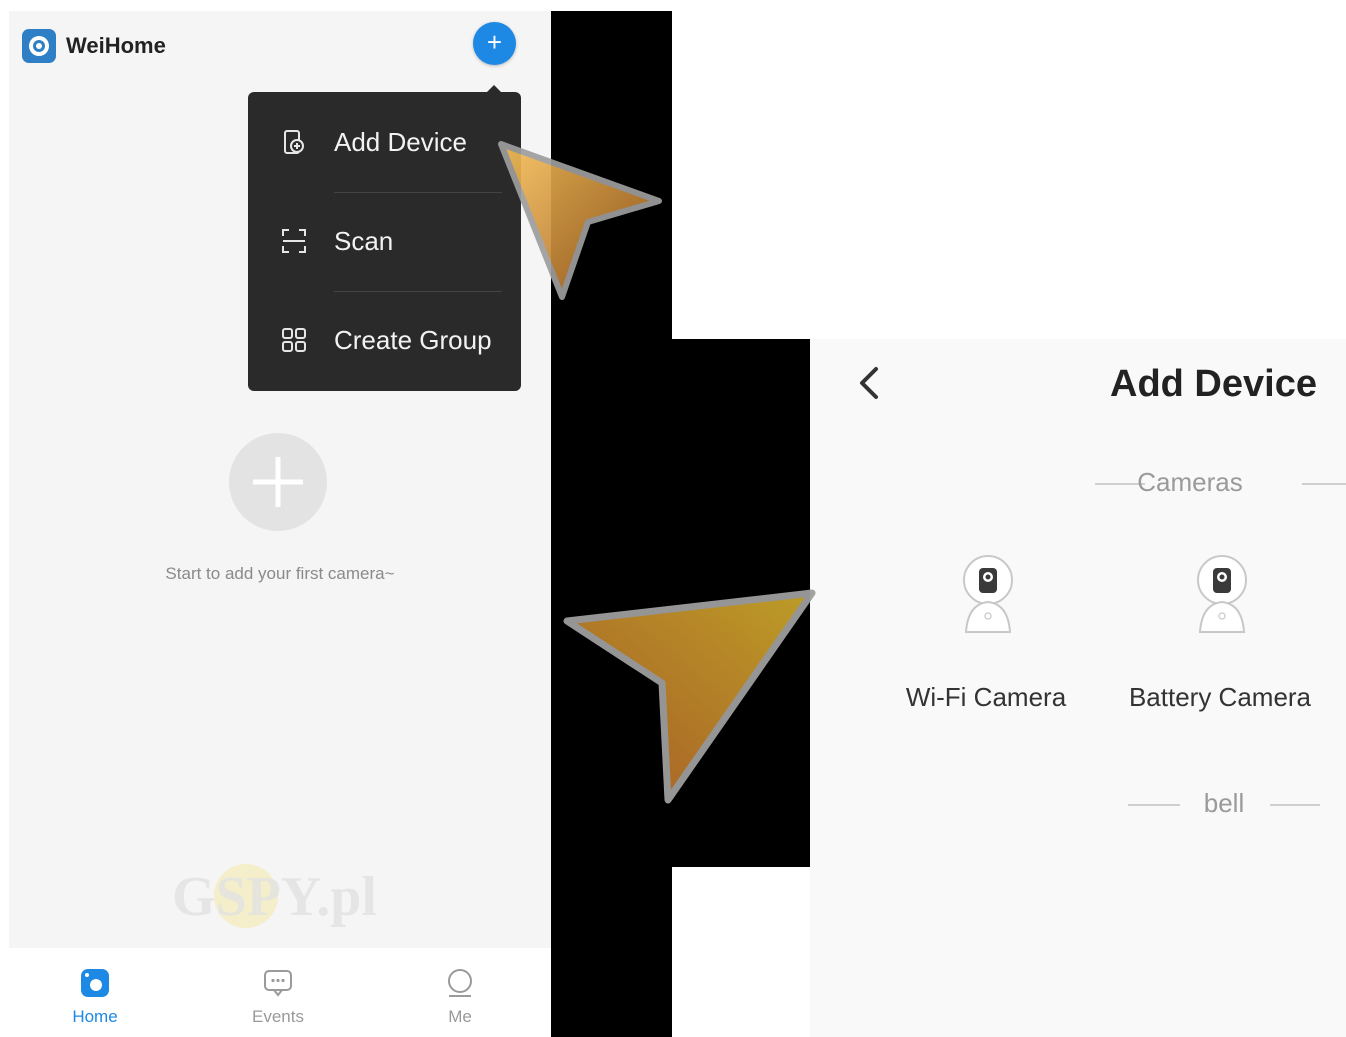 This screenshot has width=1346, height=1037. What do you see at coordinates (986, 697) in the screenshot?
I see `device-label: Wi-Fi Camera` at bounding box center [986, 697].